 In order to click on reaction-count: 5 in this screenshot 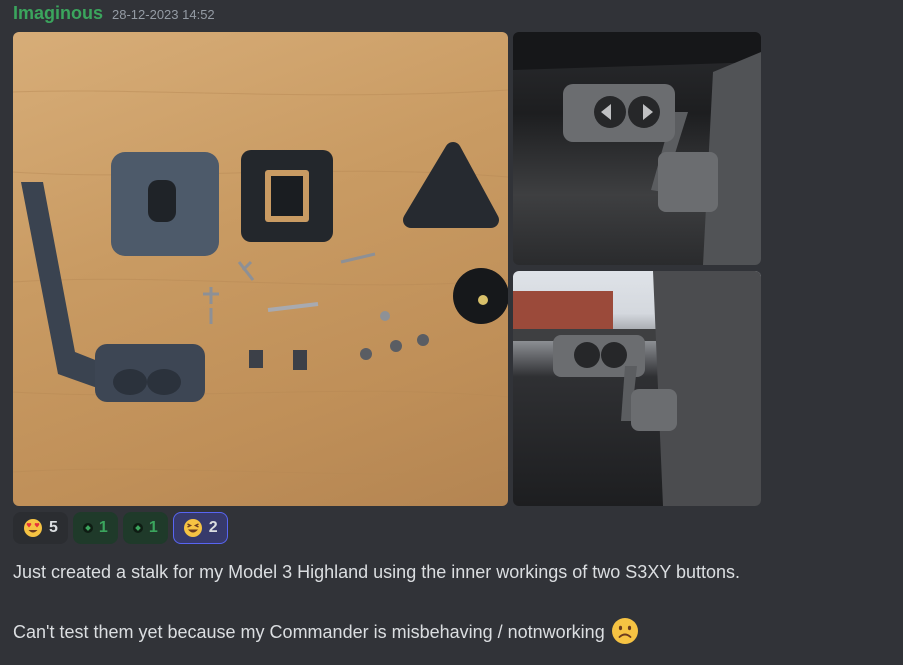, I will do `click(53, 527)`.